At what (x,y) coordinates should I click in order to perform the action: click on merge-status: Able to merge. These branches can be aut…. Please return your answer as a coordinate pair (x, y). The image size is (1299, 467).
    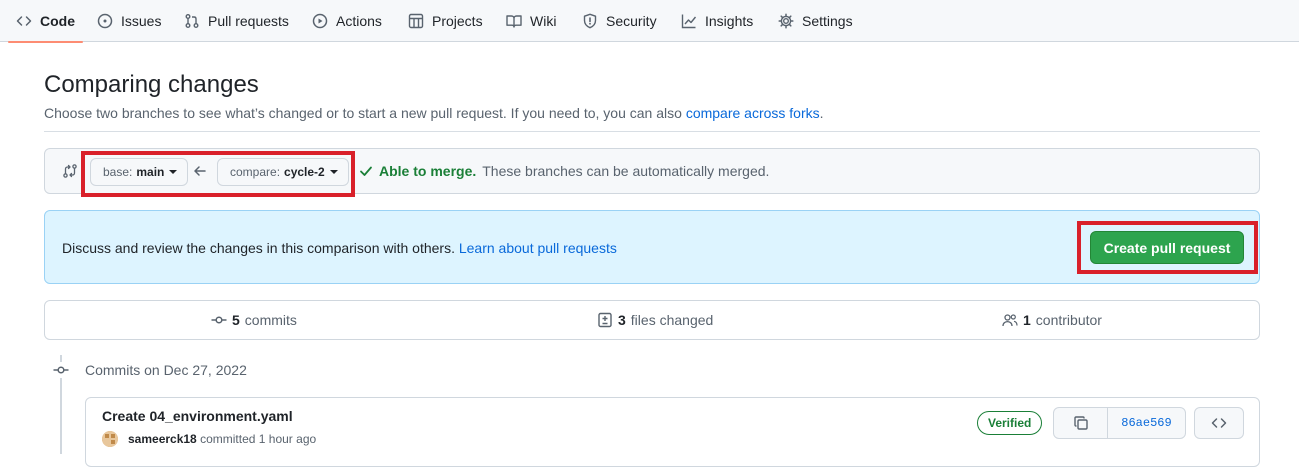
    Looking at the image, I should click on (564, 171).